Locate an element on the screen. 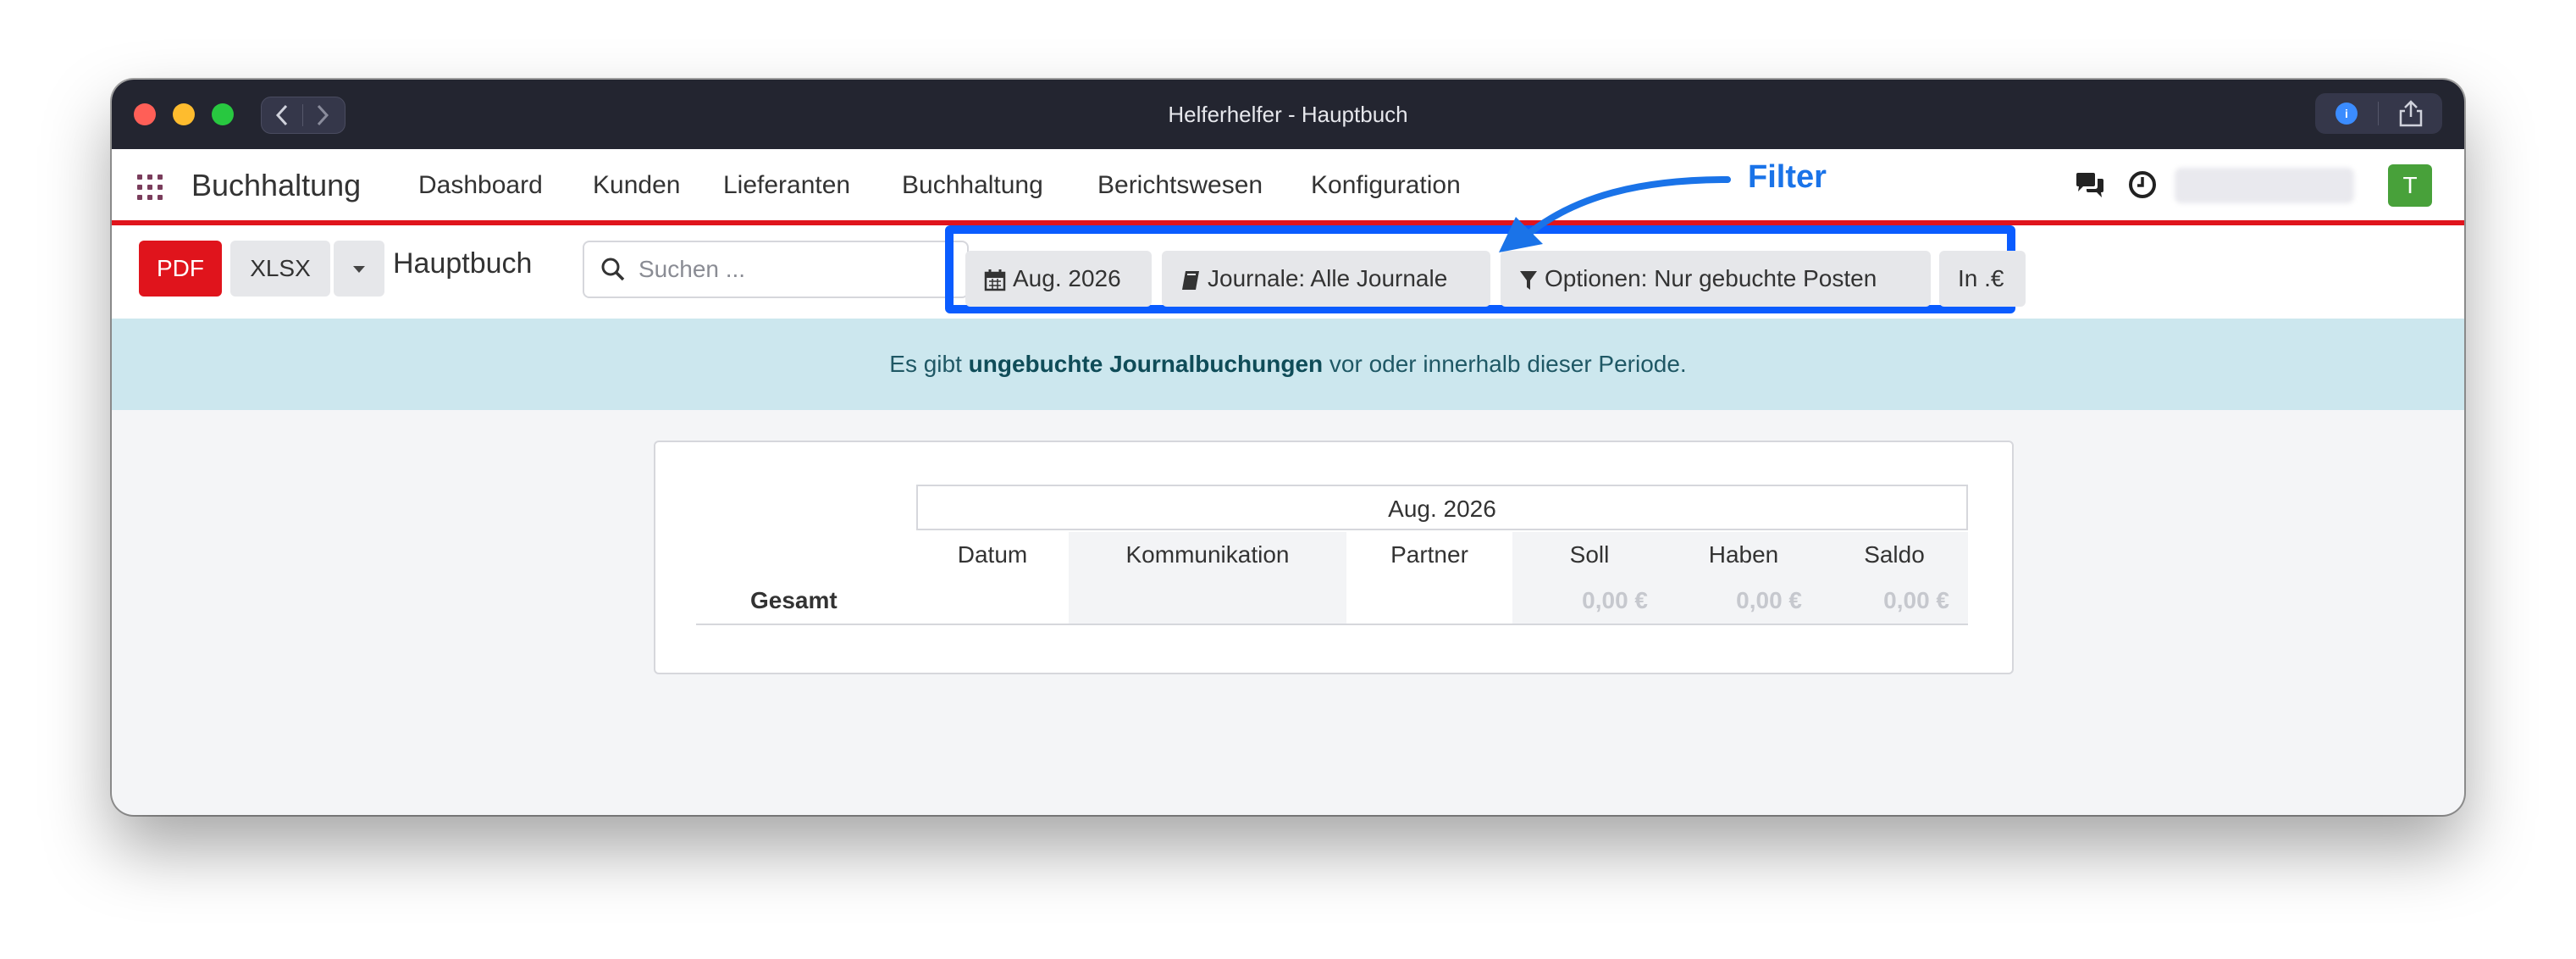 The width and height of the screenshot is (2576, 959). filter-journals-button: Journale: Alle Journale is located at coordinates (1326, 279).